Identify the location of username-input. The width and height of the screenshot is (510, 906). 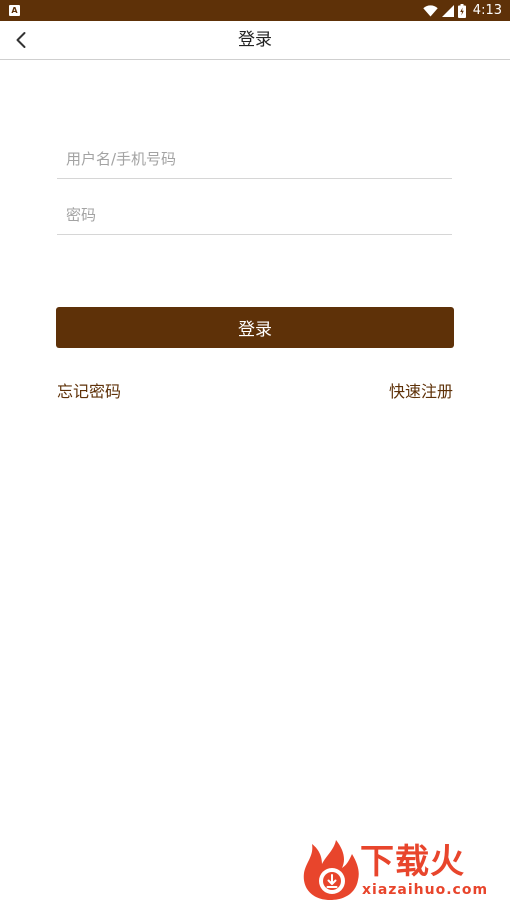
(254, 159).